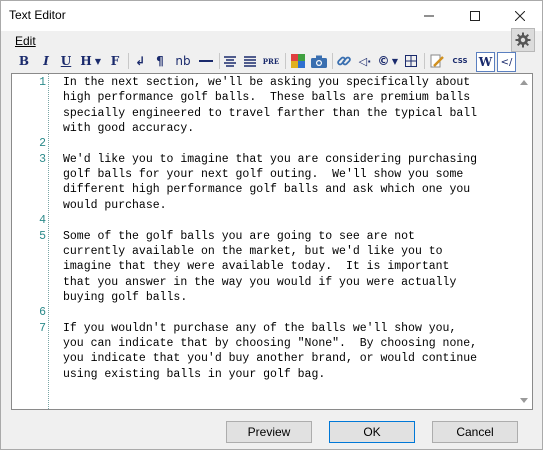  I want to click on link-icon, so click(344, 61).